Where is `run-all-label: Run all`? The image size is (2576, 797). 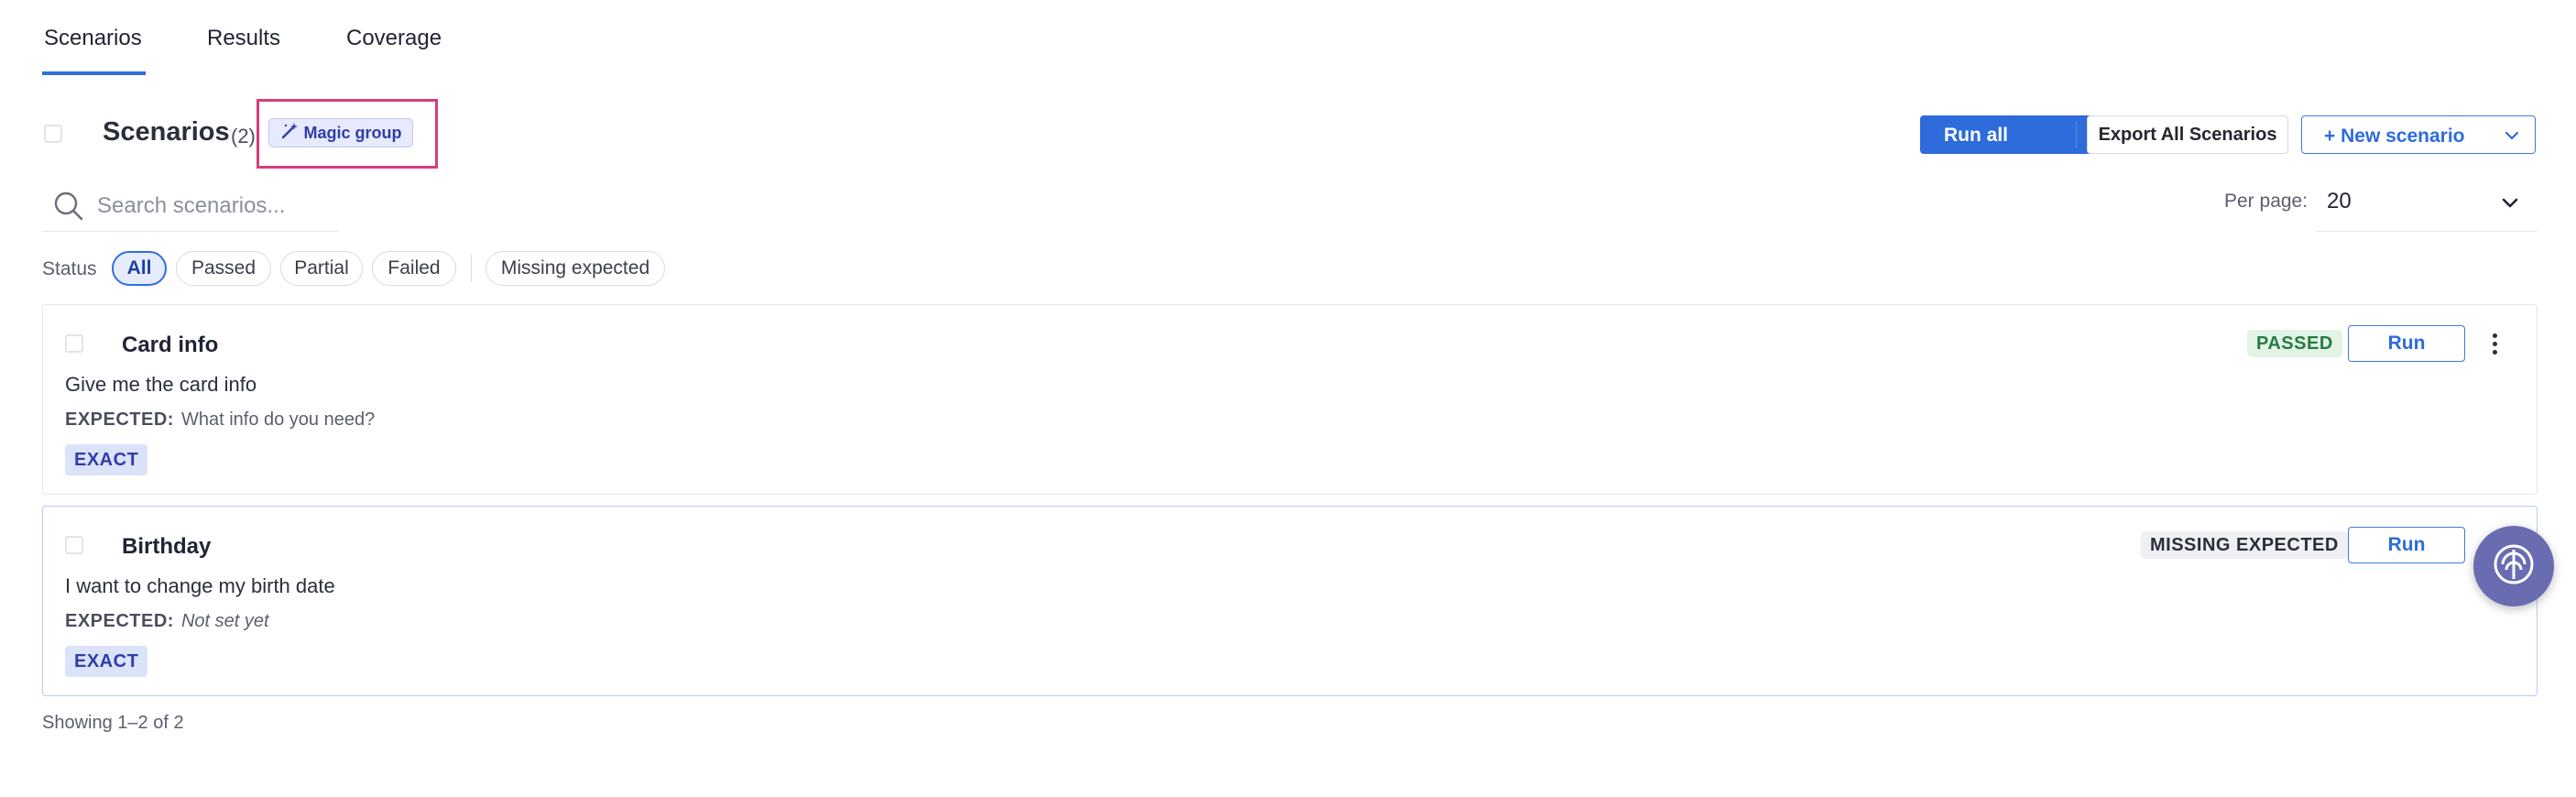
run-all-label: Run all is located at coordinates (1977, 135).